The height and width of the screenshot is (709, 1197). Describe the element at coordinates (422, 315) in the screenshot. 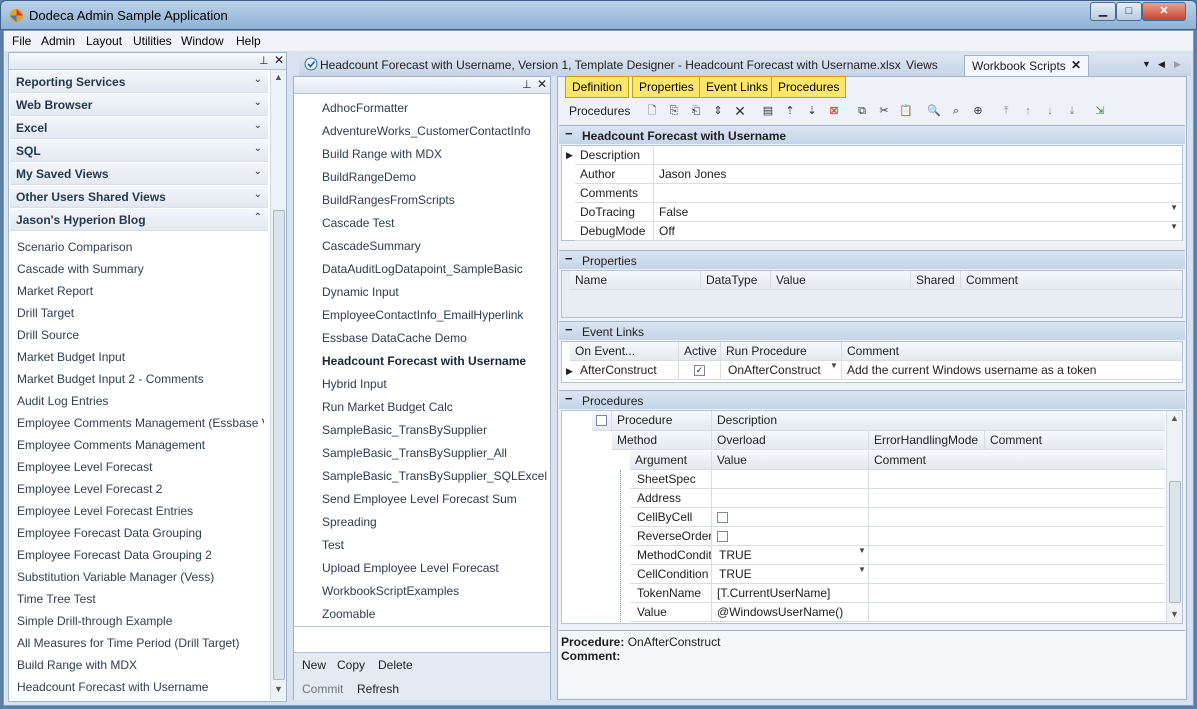

I see `template-item: EmployeeContactInfo_EmailHyperlink` at that location.